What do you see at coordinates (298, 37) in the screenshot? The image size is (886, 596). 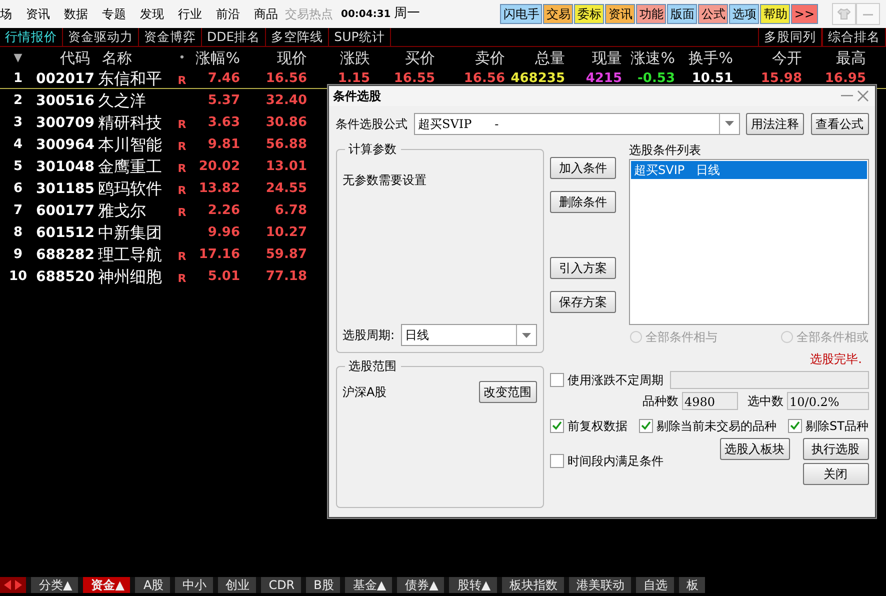 I see `view-tab: 多空阵线` at bounding box center [298, 37].